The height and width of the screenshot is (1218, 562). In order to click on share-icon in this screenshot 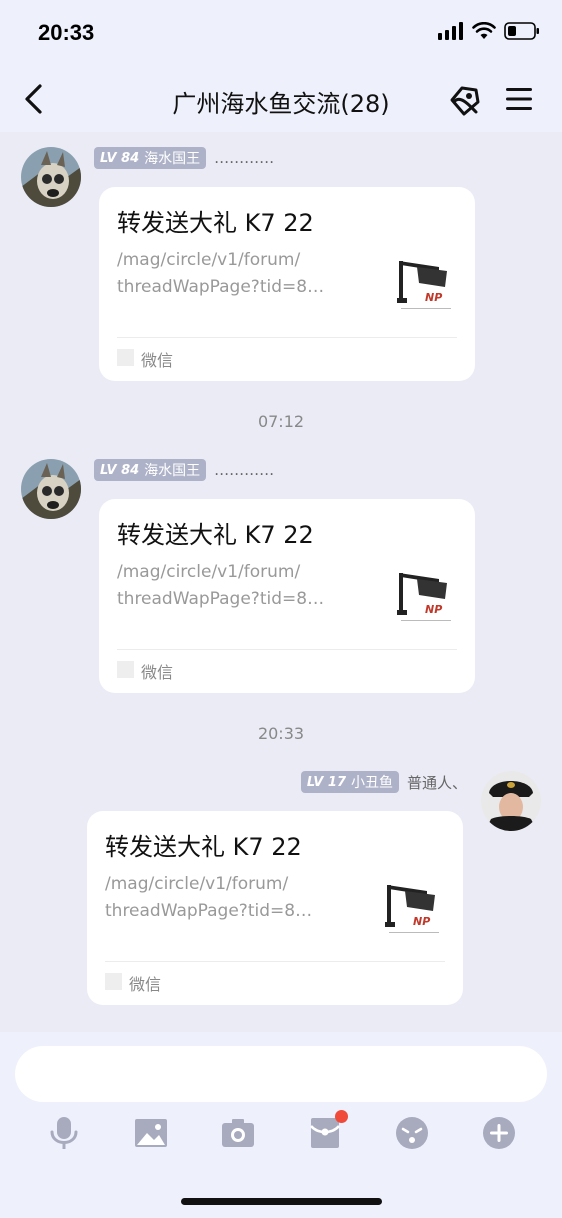, I will do `click(463, 100)`.